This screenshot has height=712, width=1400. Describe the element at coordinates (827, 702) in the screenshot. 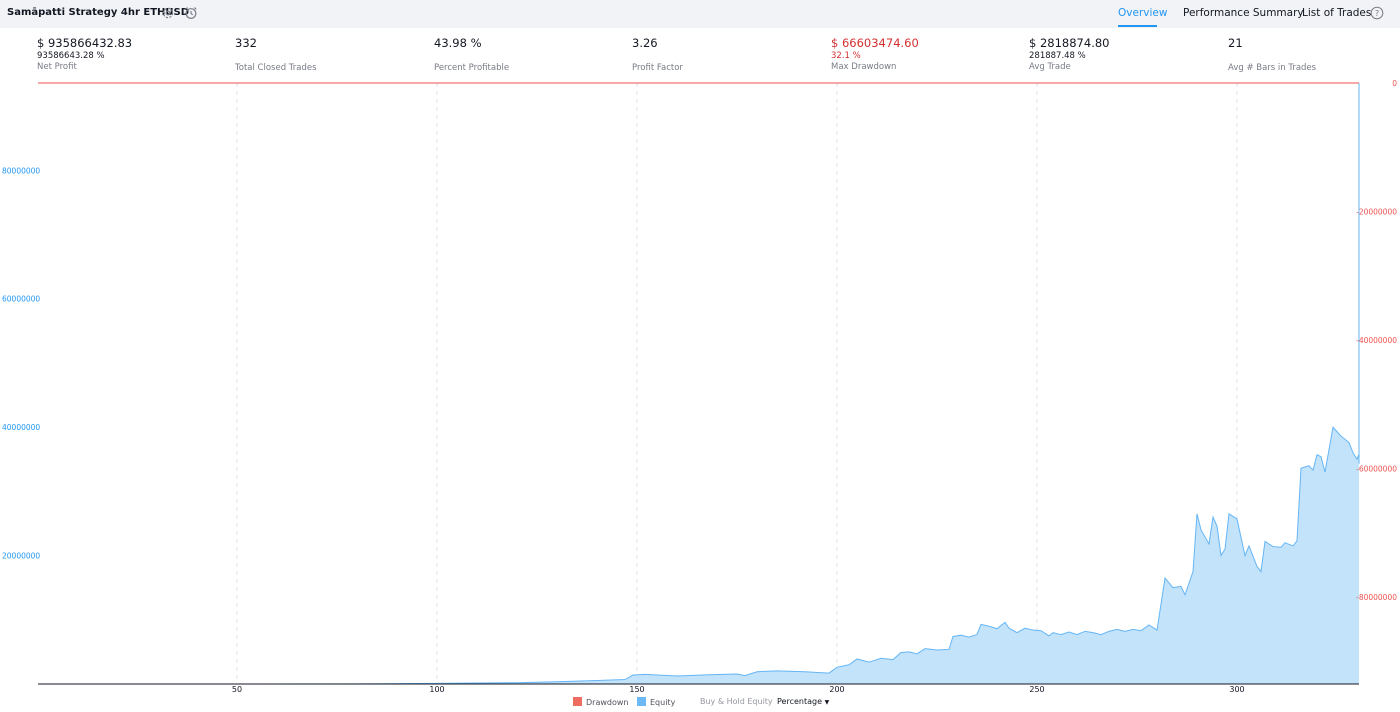

I see `chevron-down-icon: ▼` at that location.